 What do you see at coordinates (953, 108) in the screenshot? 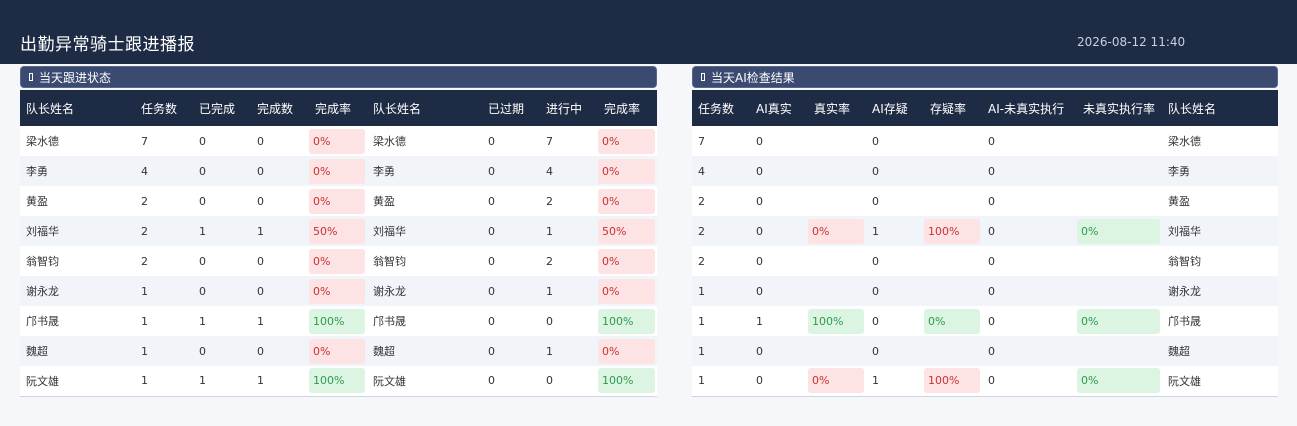
I see `column-header: 存疑率` at bounding box center [953, 108].